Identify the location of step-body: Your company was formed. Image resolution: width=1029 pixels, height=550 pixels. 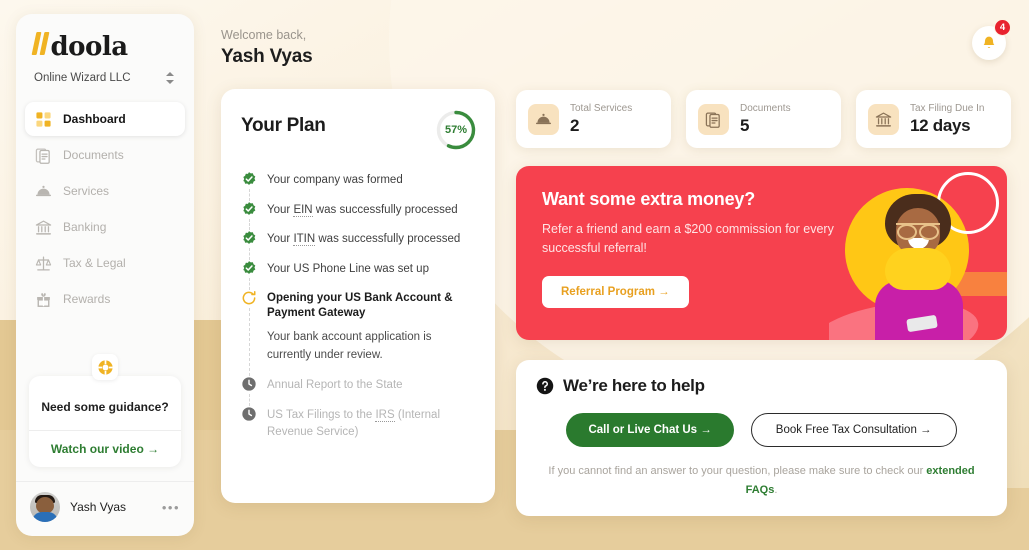
(335, 180).